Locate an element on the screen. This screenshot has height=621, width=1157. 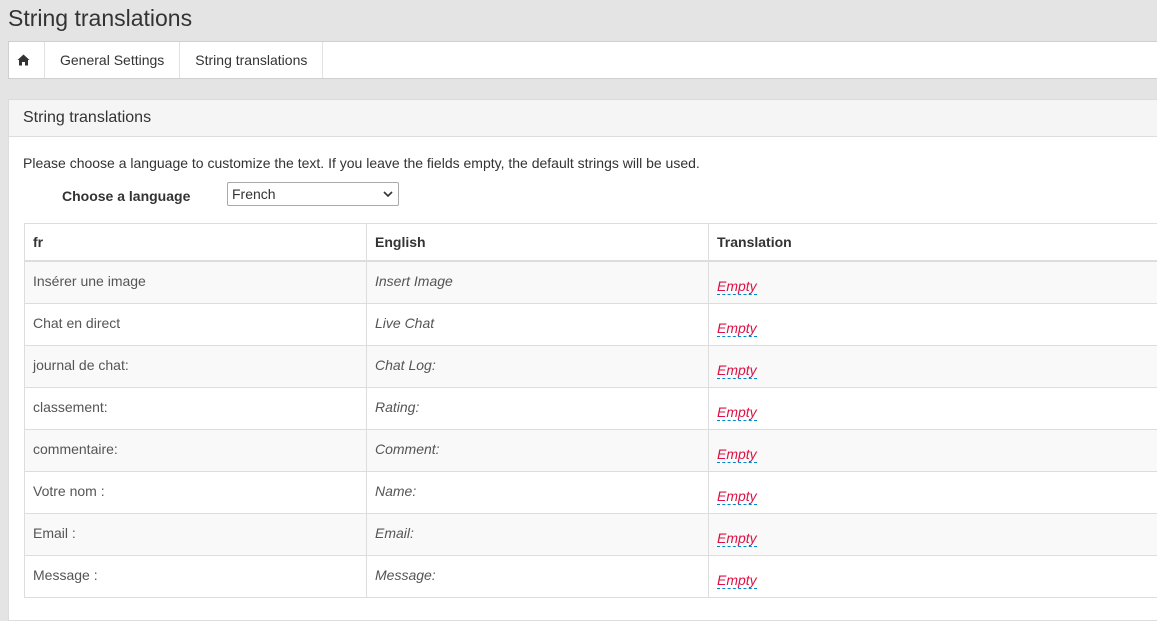
english-cell: Message: is located at coordinates (538, 576).